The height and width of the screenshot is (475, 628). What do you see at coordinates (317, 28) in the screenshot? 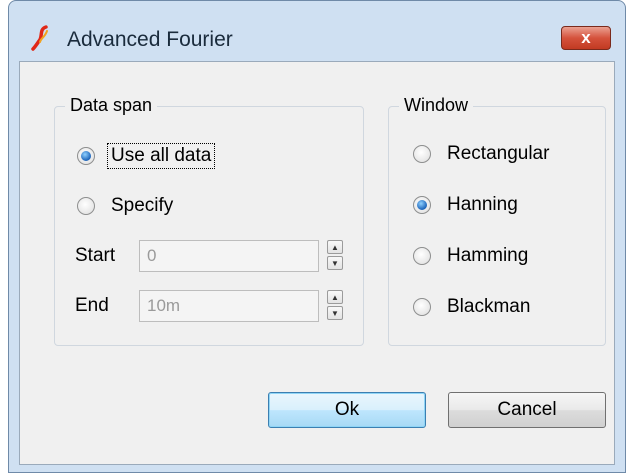
I see `title-bar: Advanced Fourier x` at bounding box center [317, 28].